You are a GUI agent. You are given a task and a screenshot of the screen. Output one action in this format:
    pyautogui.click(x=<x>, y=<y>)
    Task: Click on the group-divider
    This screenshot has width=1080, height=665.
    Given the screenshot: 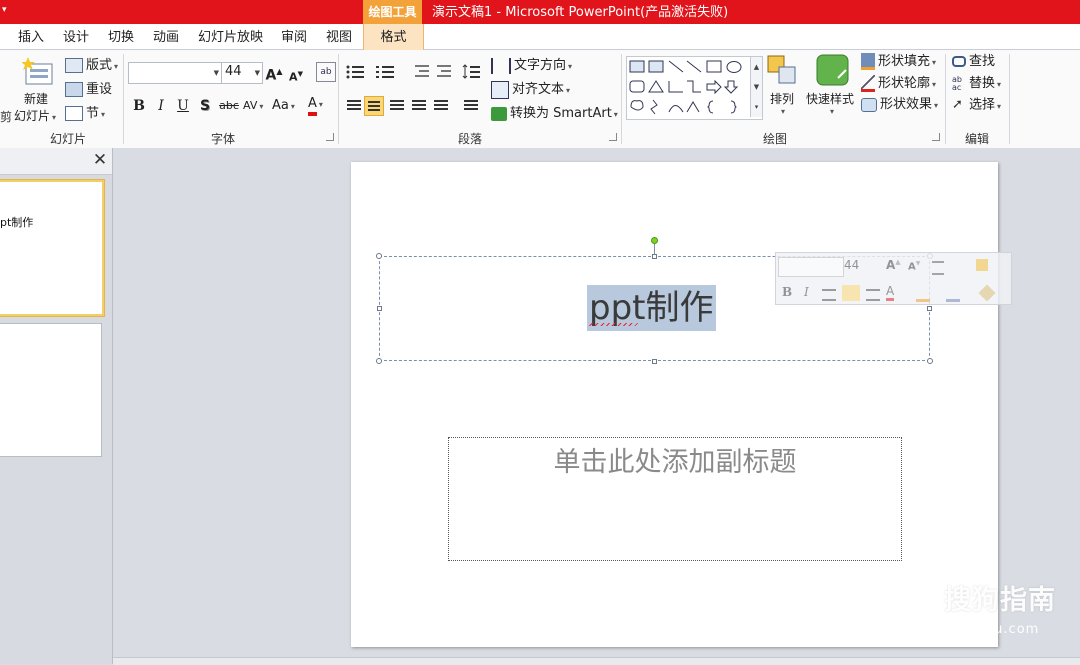 What is the action you would take?
    pyautogui.click(x=123, y=99)
    